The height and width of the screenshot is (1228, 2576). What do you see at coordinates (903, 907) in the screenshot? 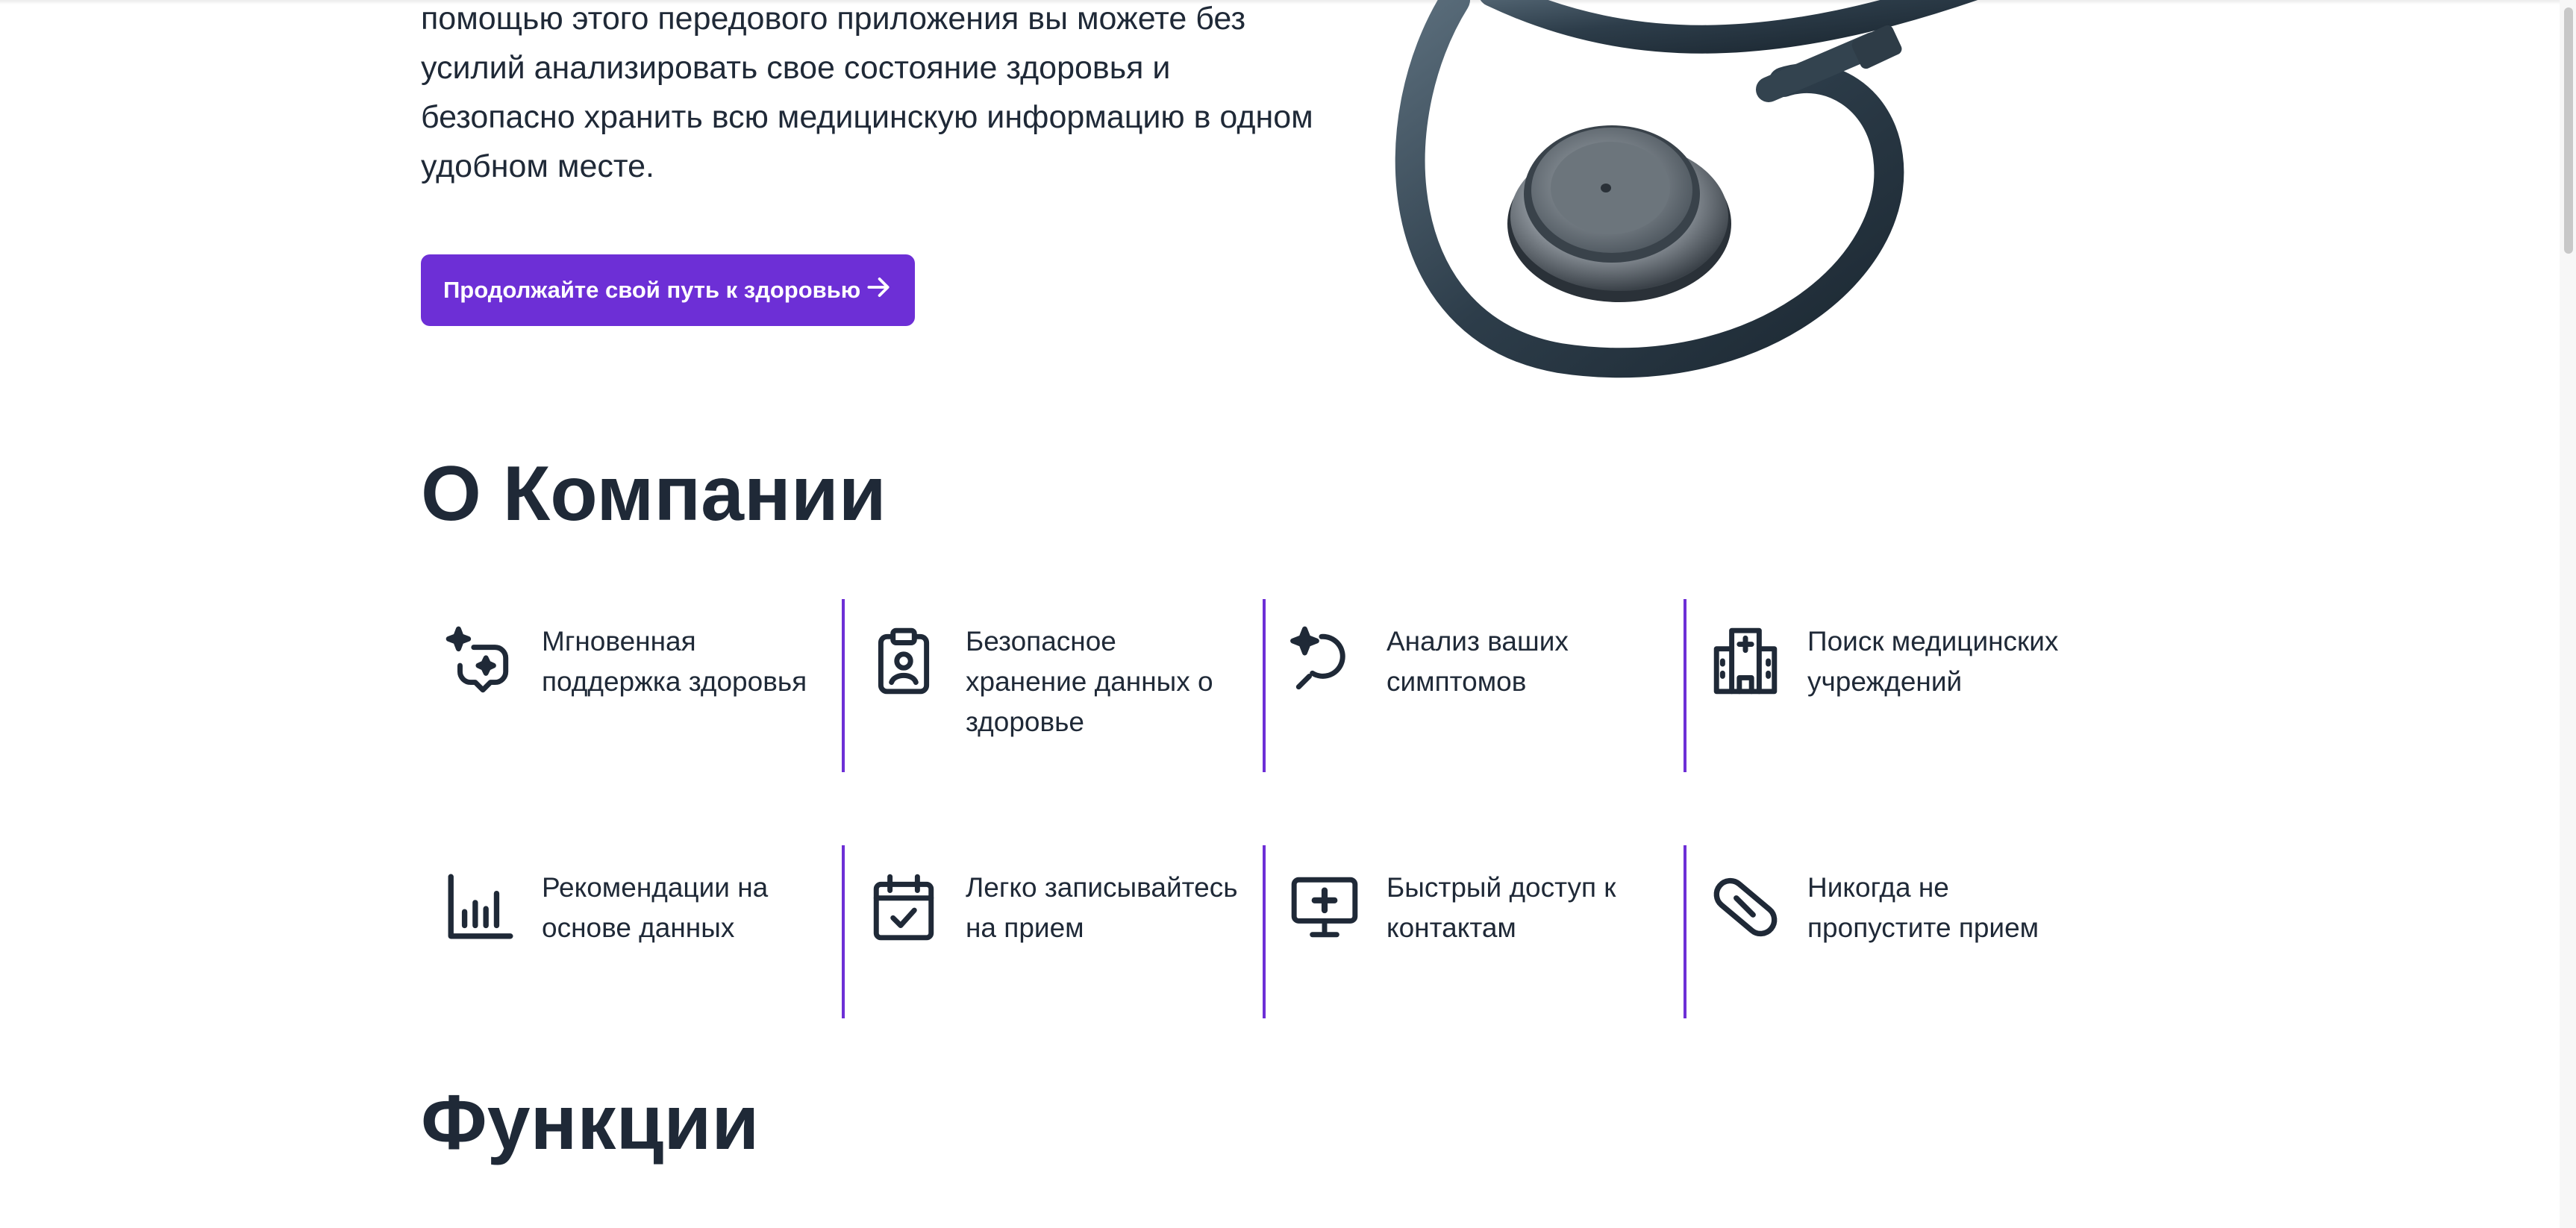
I see `calendar-check-icon` at bounding box center [903, 907].